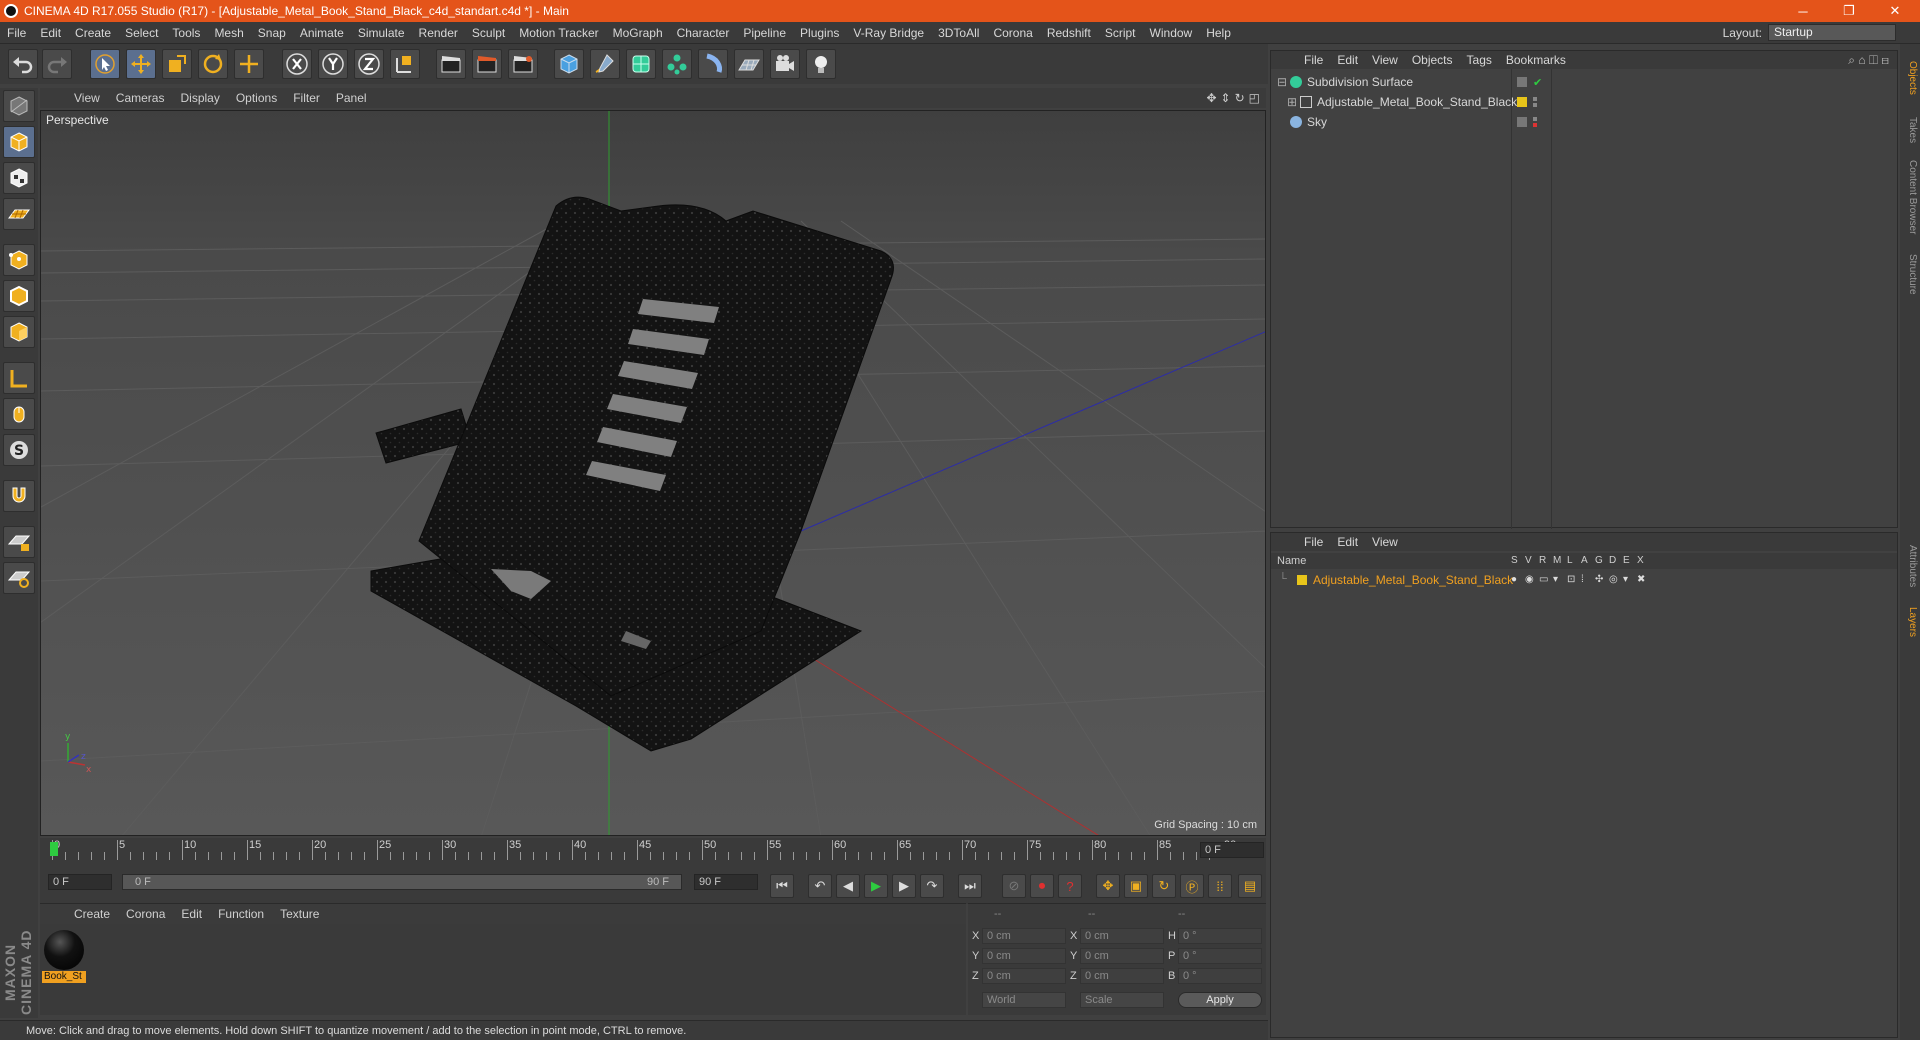  I want to click on camera-button, so click(785, 64).